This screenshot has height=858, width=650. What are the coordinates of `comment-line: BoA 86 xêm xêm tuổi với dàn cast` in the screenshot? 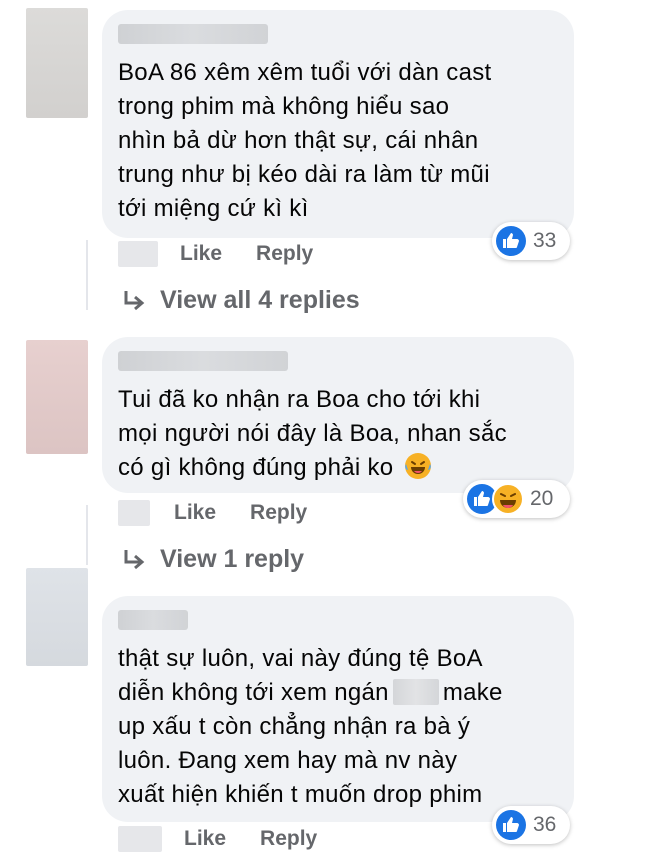 It's located at (305, 72).